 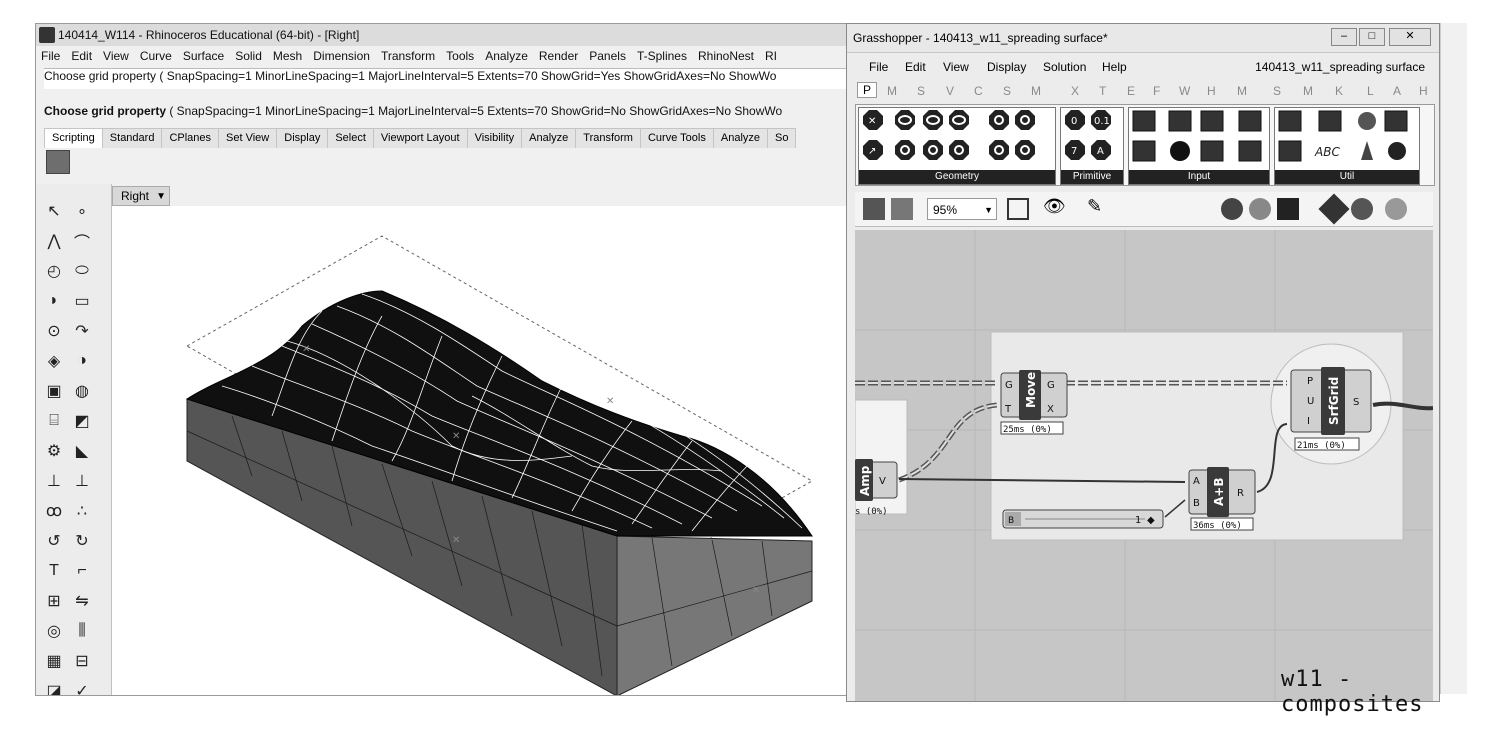 I want to click on text-icon: T, so click(x=54, y=571).